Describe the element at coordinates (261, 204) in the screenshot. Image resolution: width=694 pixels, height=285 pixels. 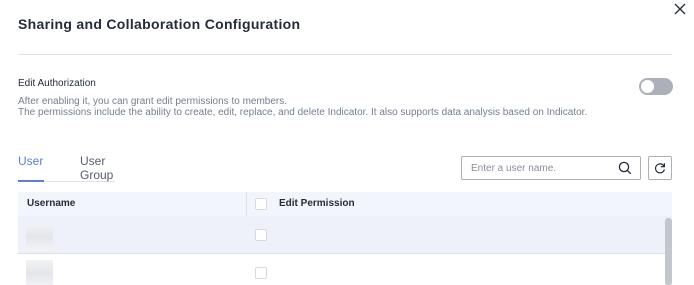
I see `select-all-checkbox` at that location.